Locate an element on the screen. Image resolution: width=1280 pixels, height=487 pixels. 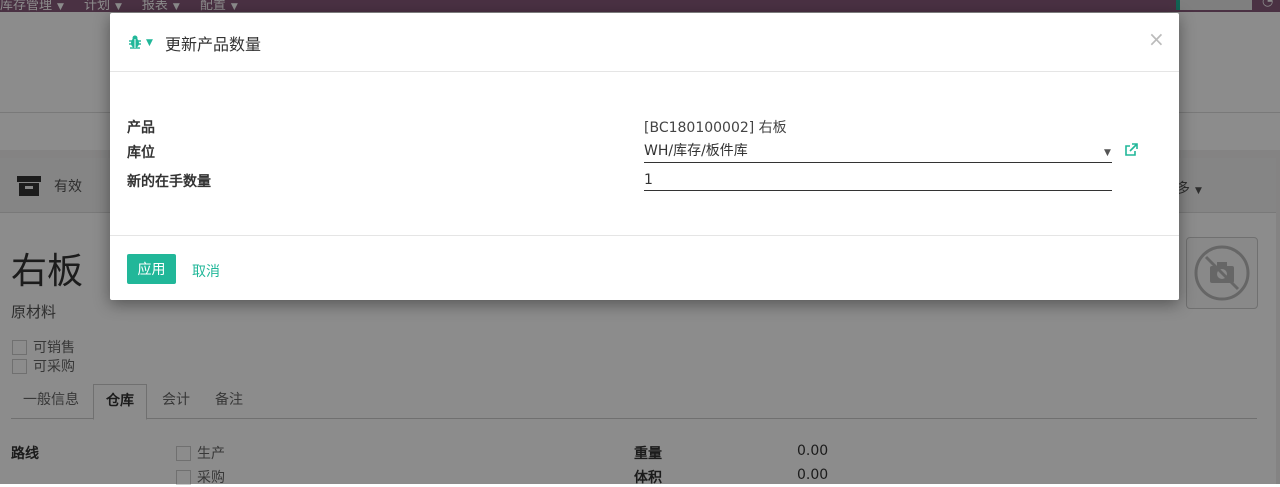
close-icon: × is located at coordinates (1156, 39).